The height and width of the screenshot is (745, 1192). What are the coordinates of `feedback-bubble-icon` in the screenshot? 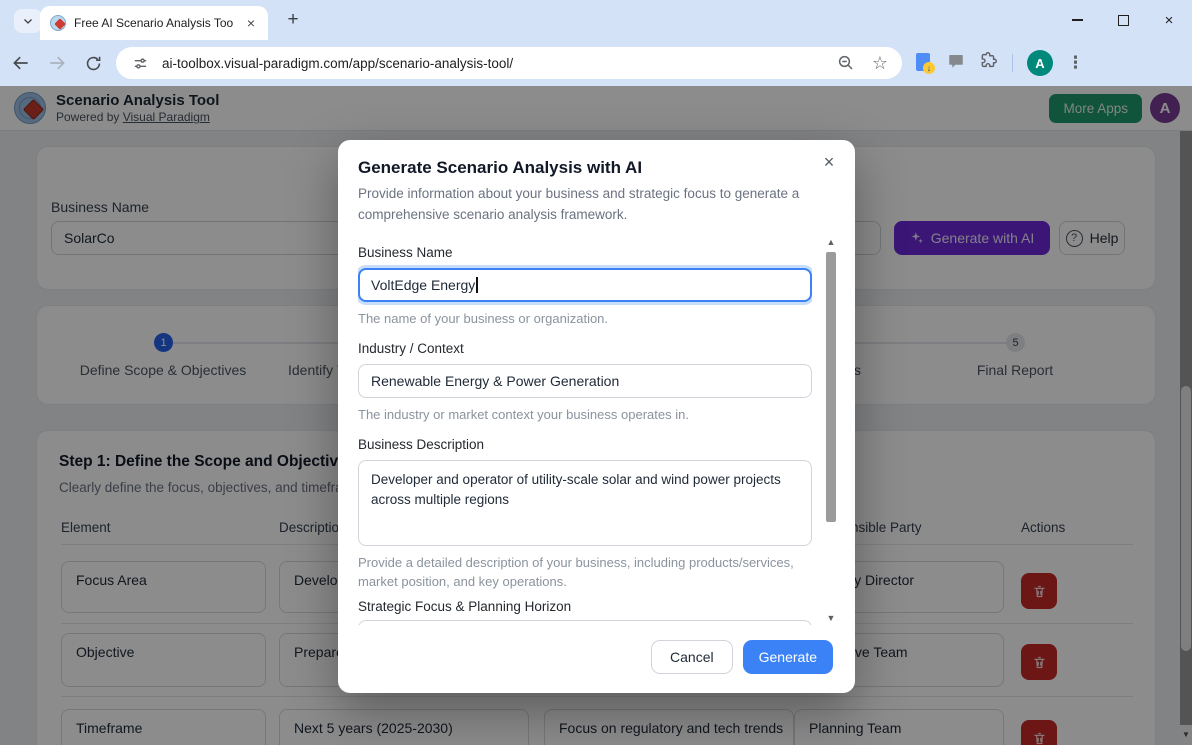 It's located at (956, 63).